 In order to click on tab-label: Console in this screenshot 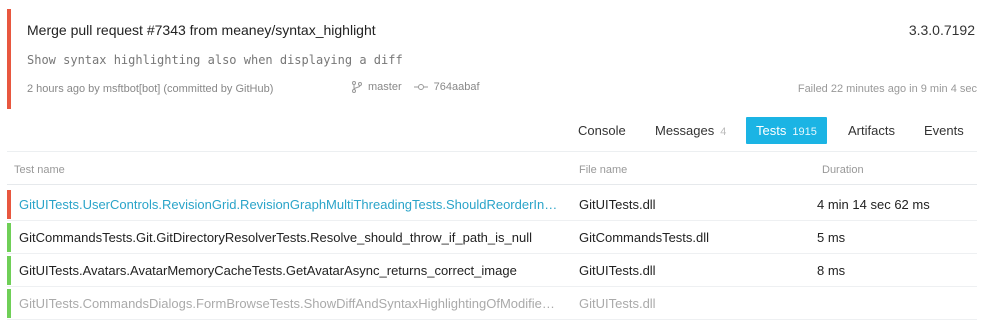, I will do `click(602, 130)`.